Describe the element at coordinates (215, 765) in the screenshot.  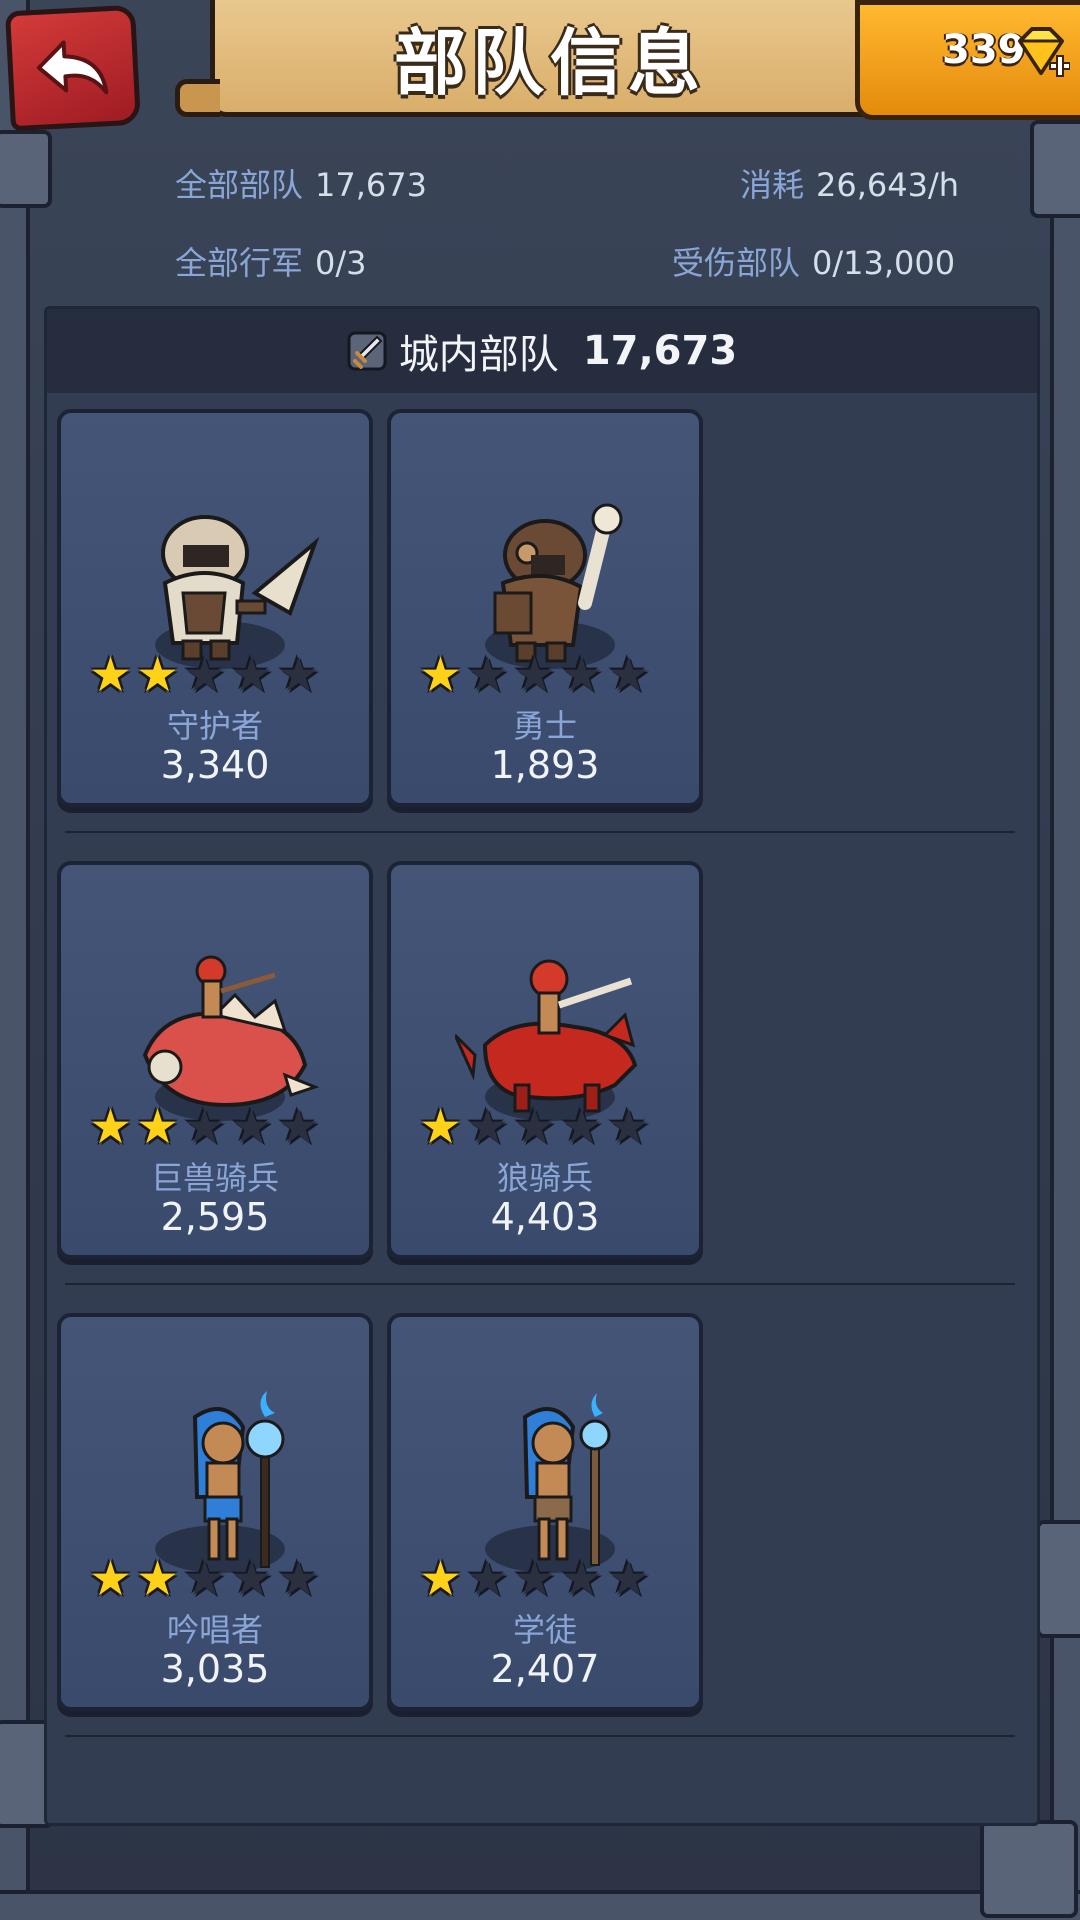
I see `unit-count: 3,340` at that location.